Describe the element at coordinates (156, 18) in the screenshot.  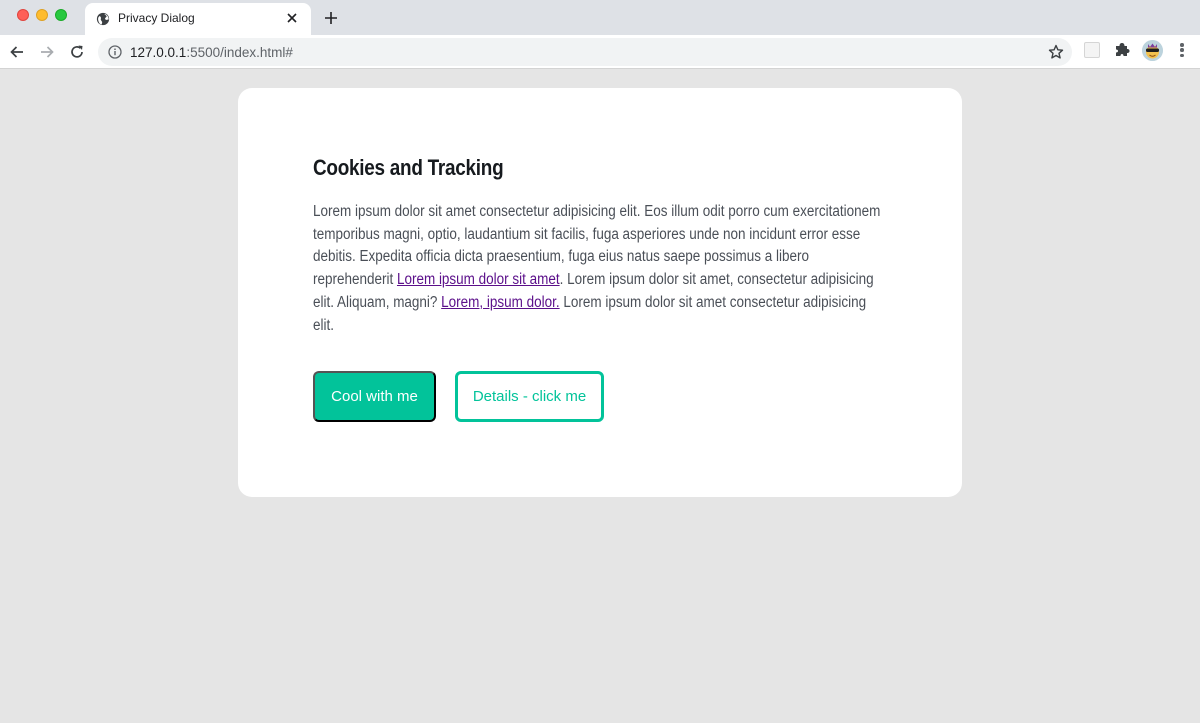
I see `tab-title: Privacy Dialog` at that location.